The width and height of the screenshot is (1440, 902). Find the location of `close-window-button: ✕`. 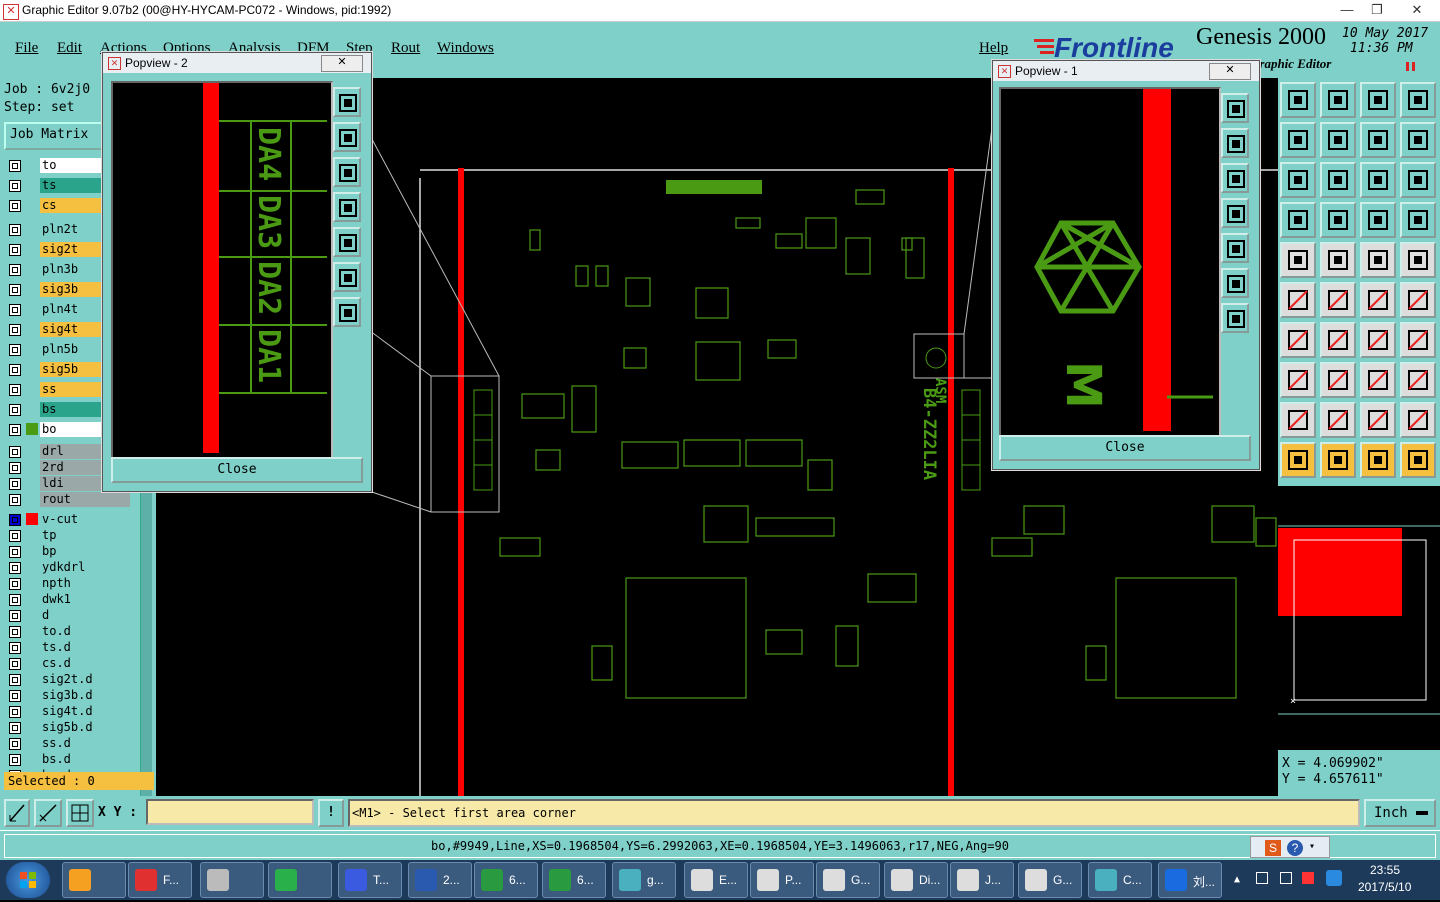

close-window-button: ✕ is located at coordinates (1417, 10).